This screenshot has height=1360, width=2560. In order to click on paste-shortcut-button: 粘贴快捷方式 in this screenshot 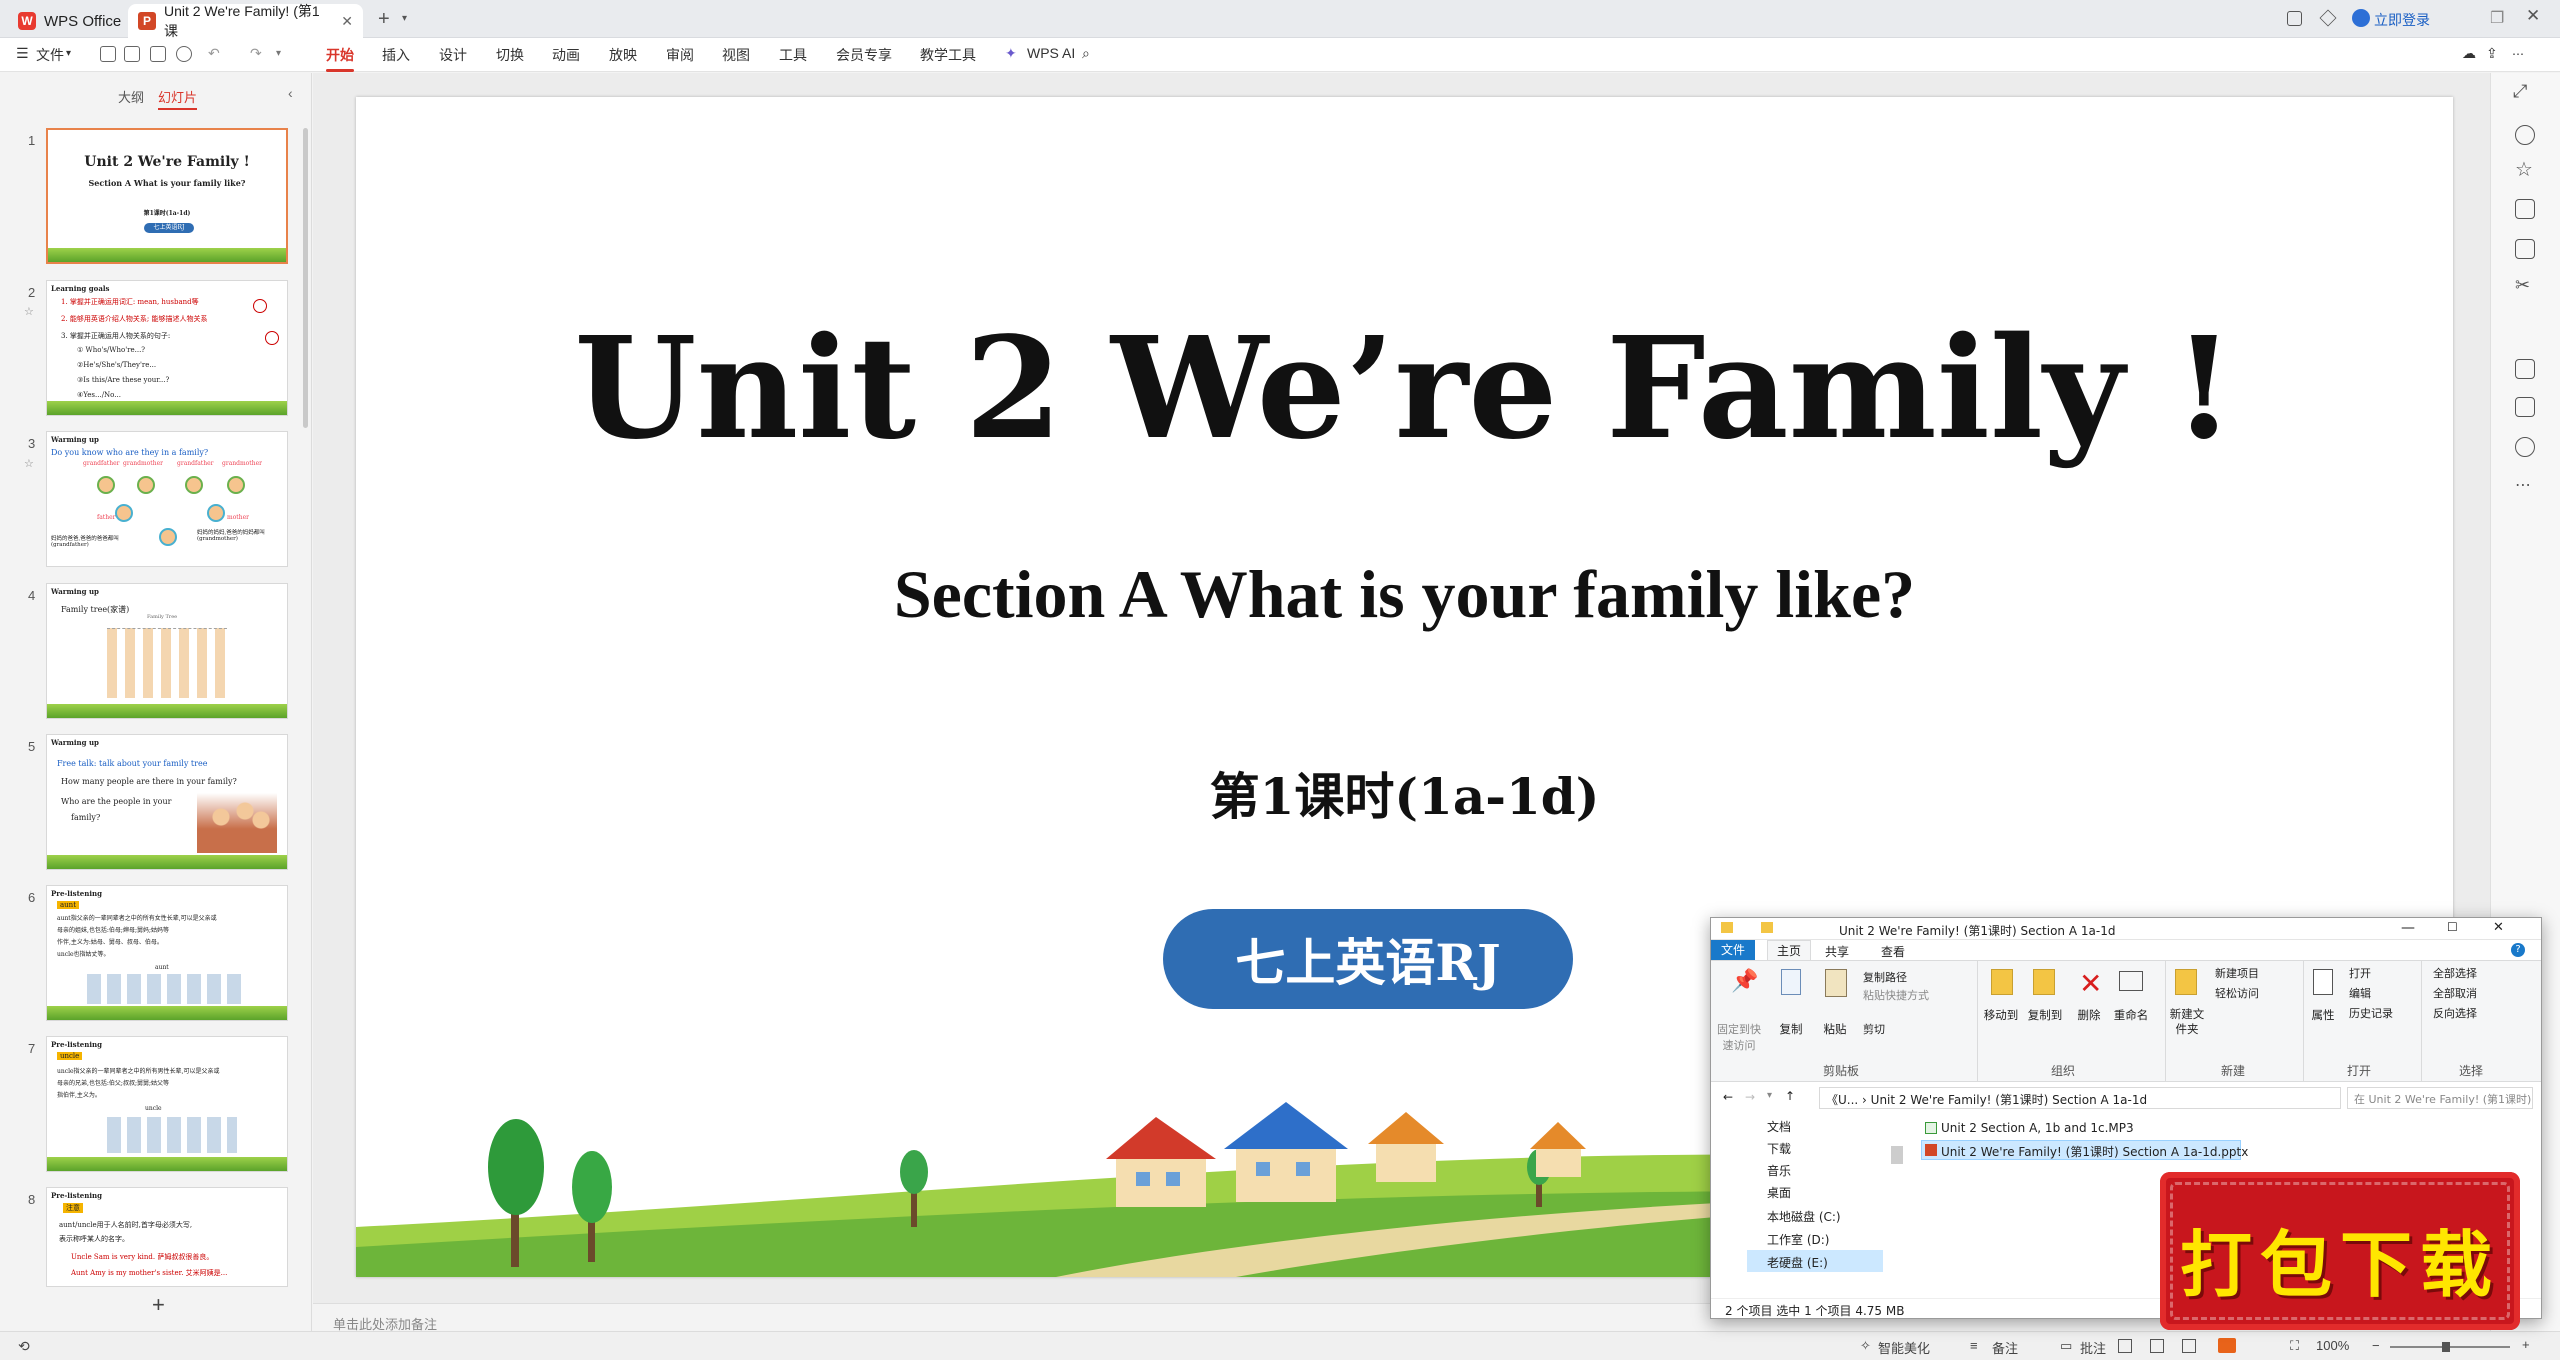, I will do `click(1896, 995)`.